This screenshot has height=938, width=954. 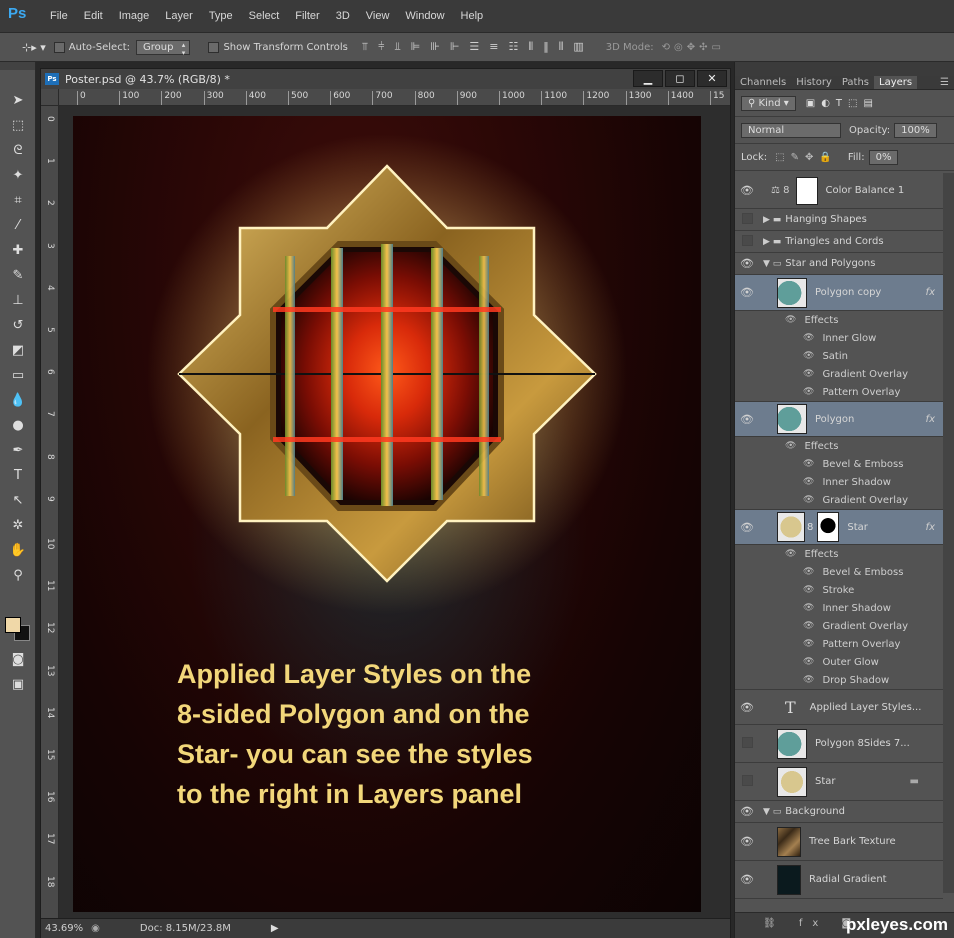 I want to click on menu-help: Help, so click(x=472, y=16).